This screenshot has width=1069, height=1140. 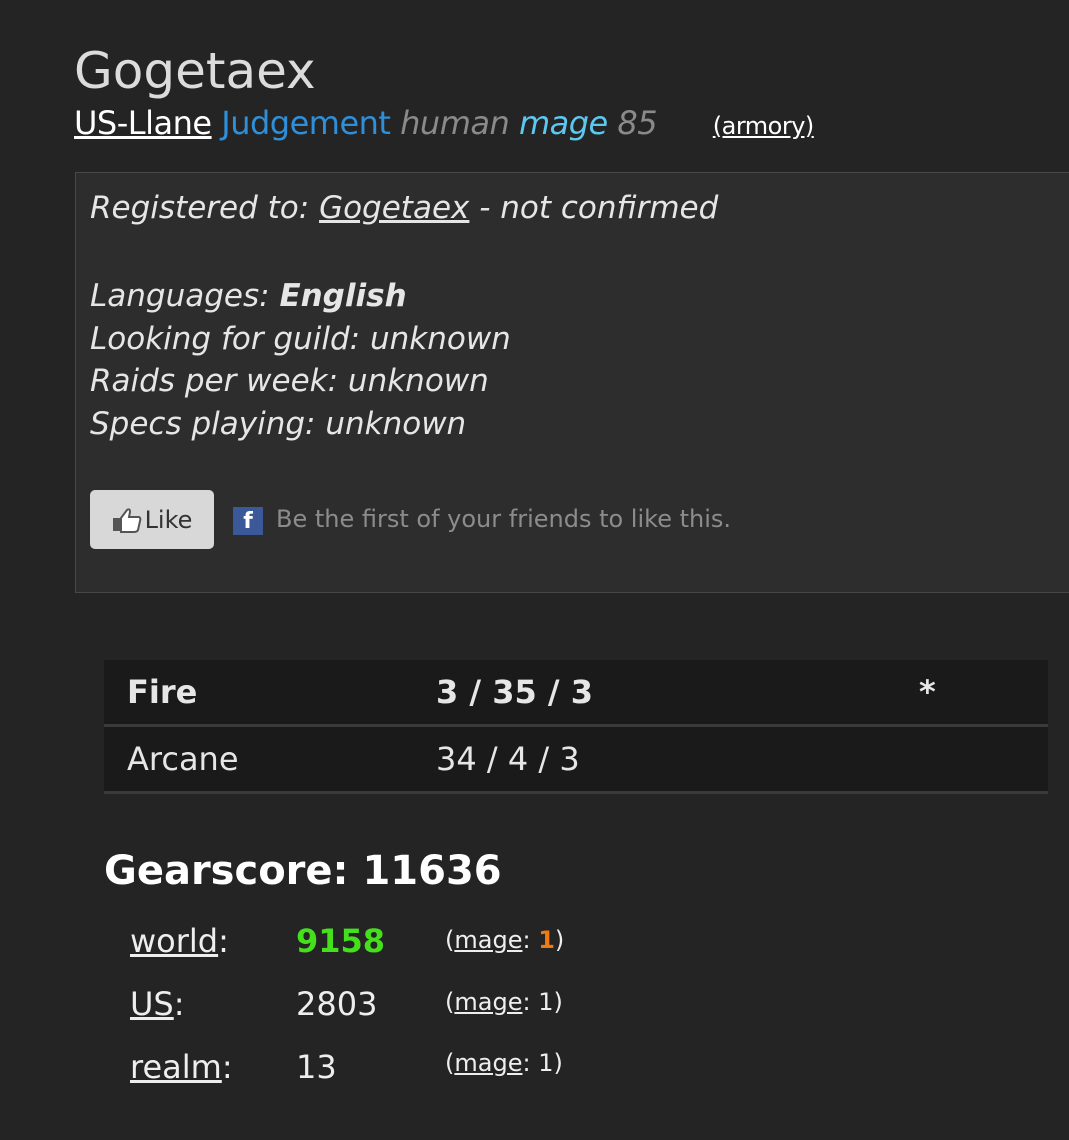 I want to click on registered-line: Registered to: Gogetaex - not confirmed, so click(x=404, y=208).